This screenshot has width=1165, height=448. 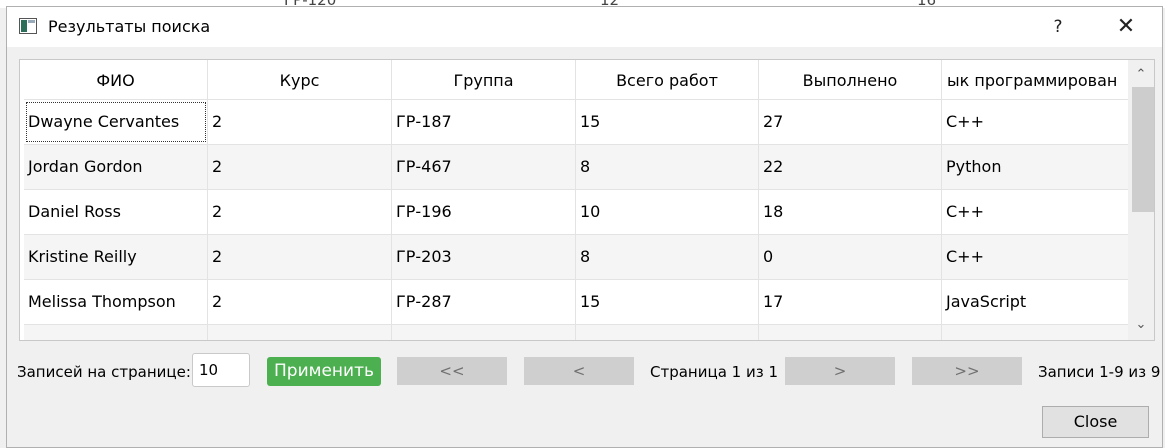 I want to click on cell-group: ГР-287, so click(x=484, y=302).